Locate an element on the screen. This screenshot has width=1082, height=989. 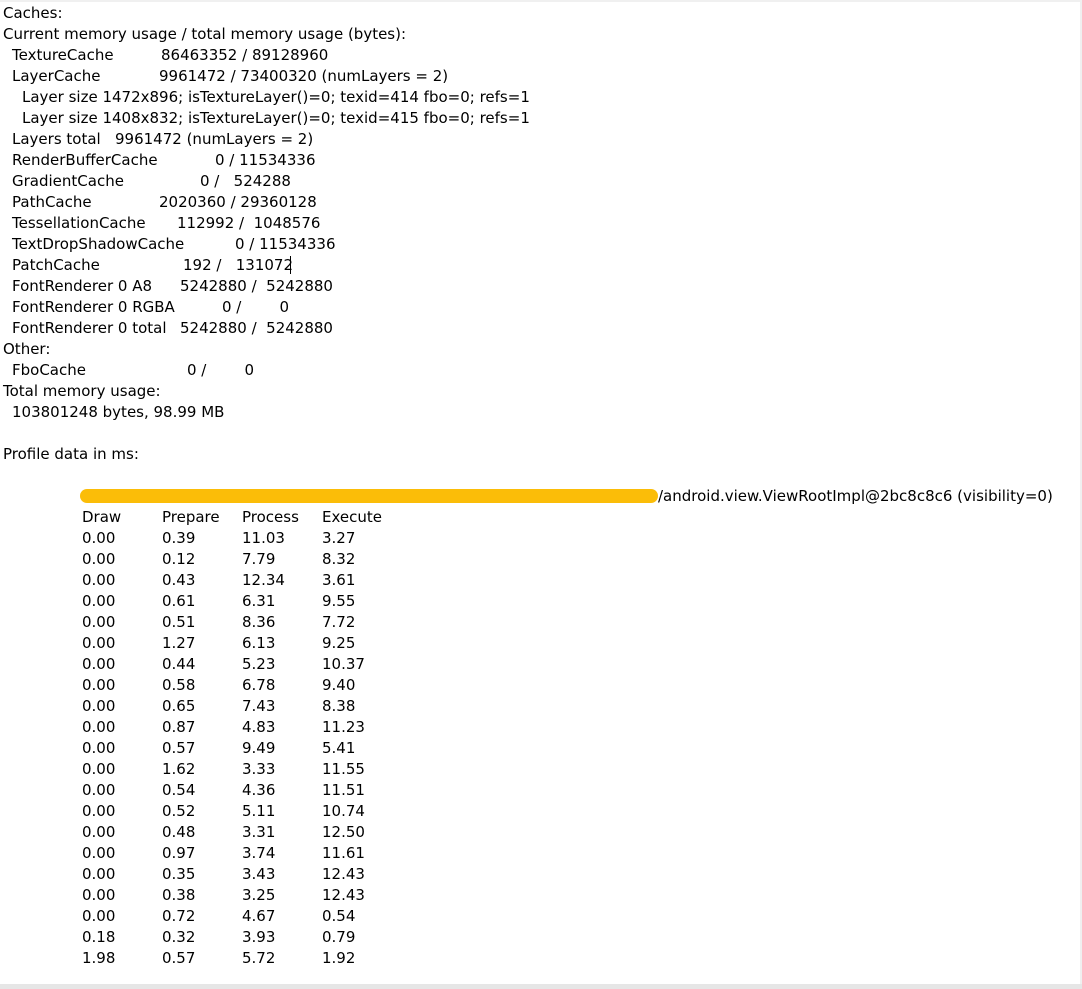
texture-cache-label: TextureCache is located at coordinates (63, 55).